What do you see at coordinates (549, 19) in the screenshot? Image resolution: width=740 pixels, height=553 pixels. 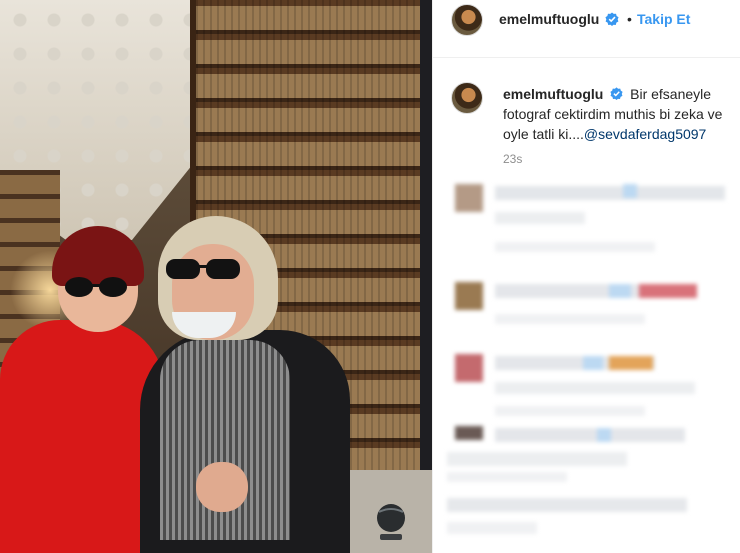 I see `author-username: emelmuftuoglu` at bounding box center [549, 19].